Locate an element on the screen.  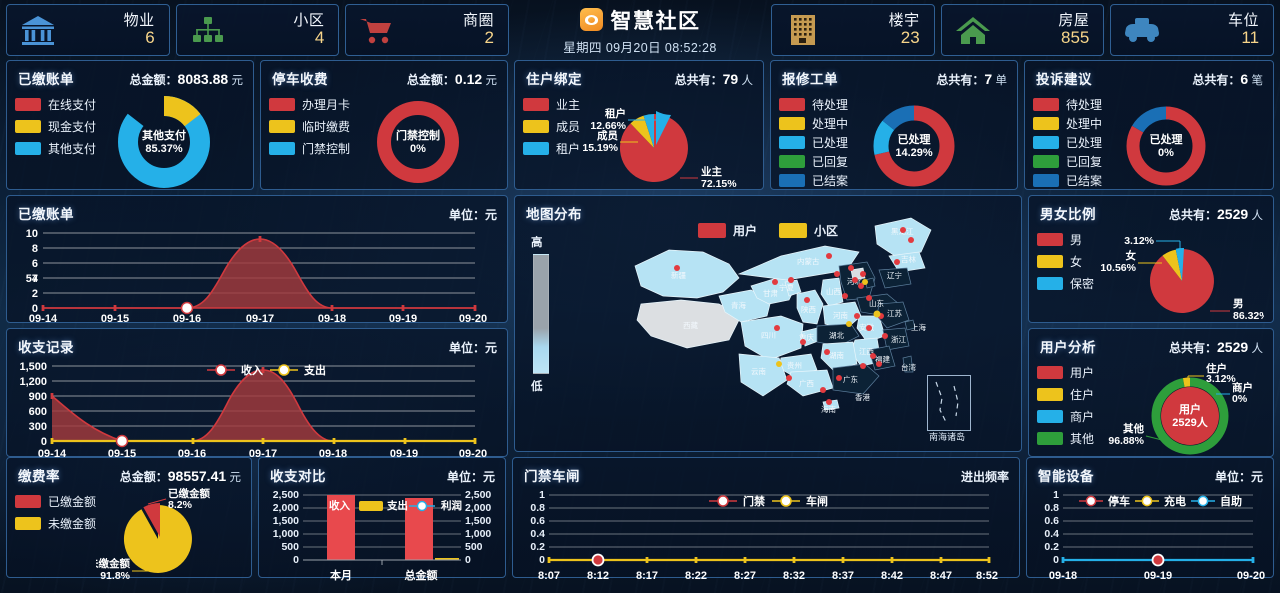
datetime-display: 星期四 09月20日 08:52:28 is located at coordinates (640, 47).